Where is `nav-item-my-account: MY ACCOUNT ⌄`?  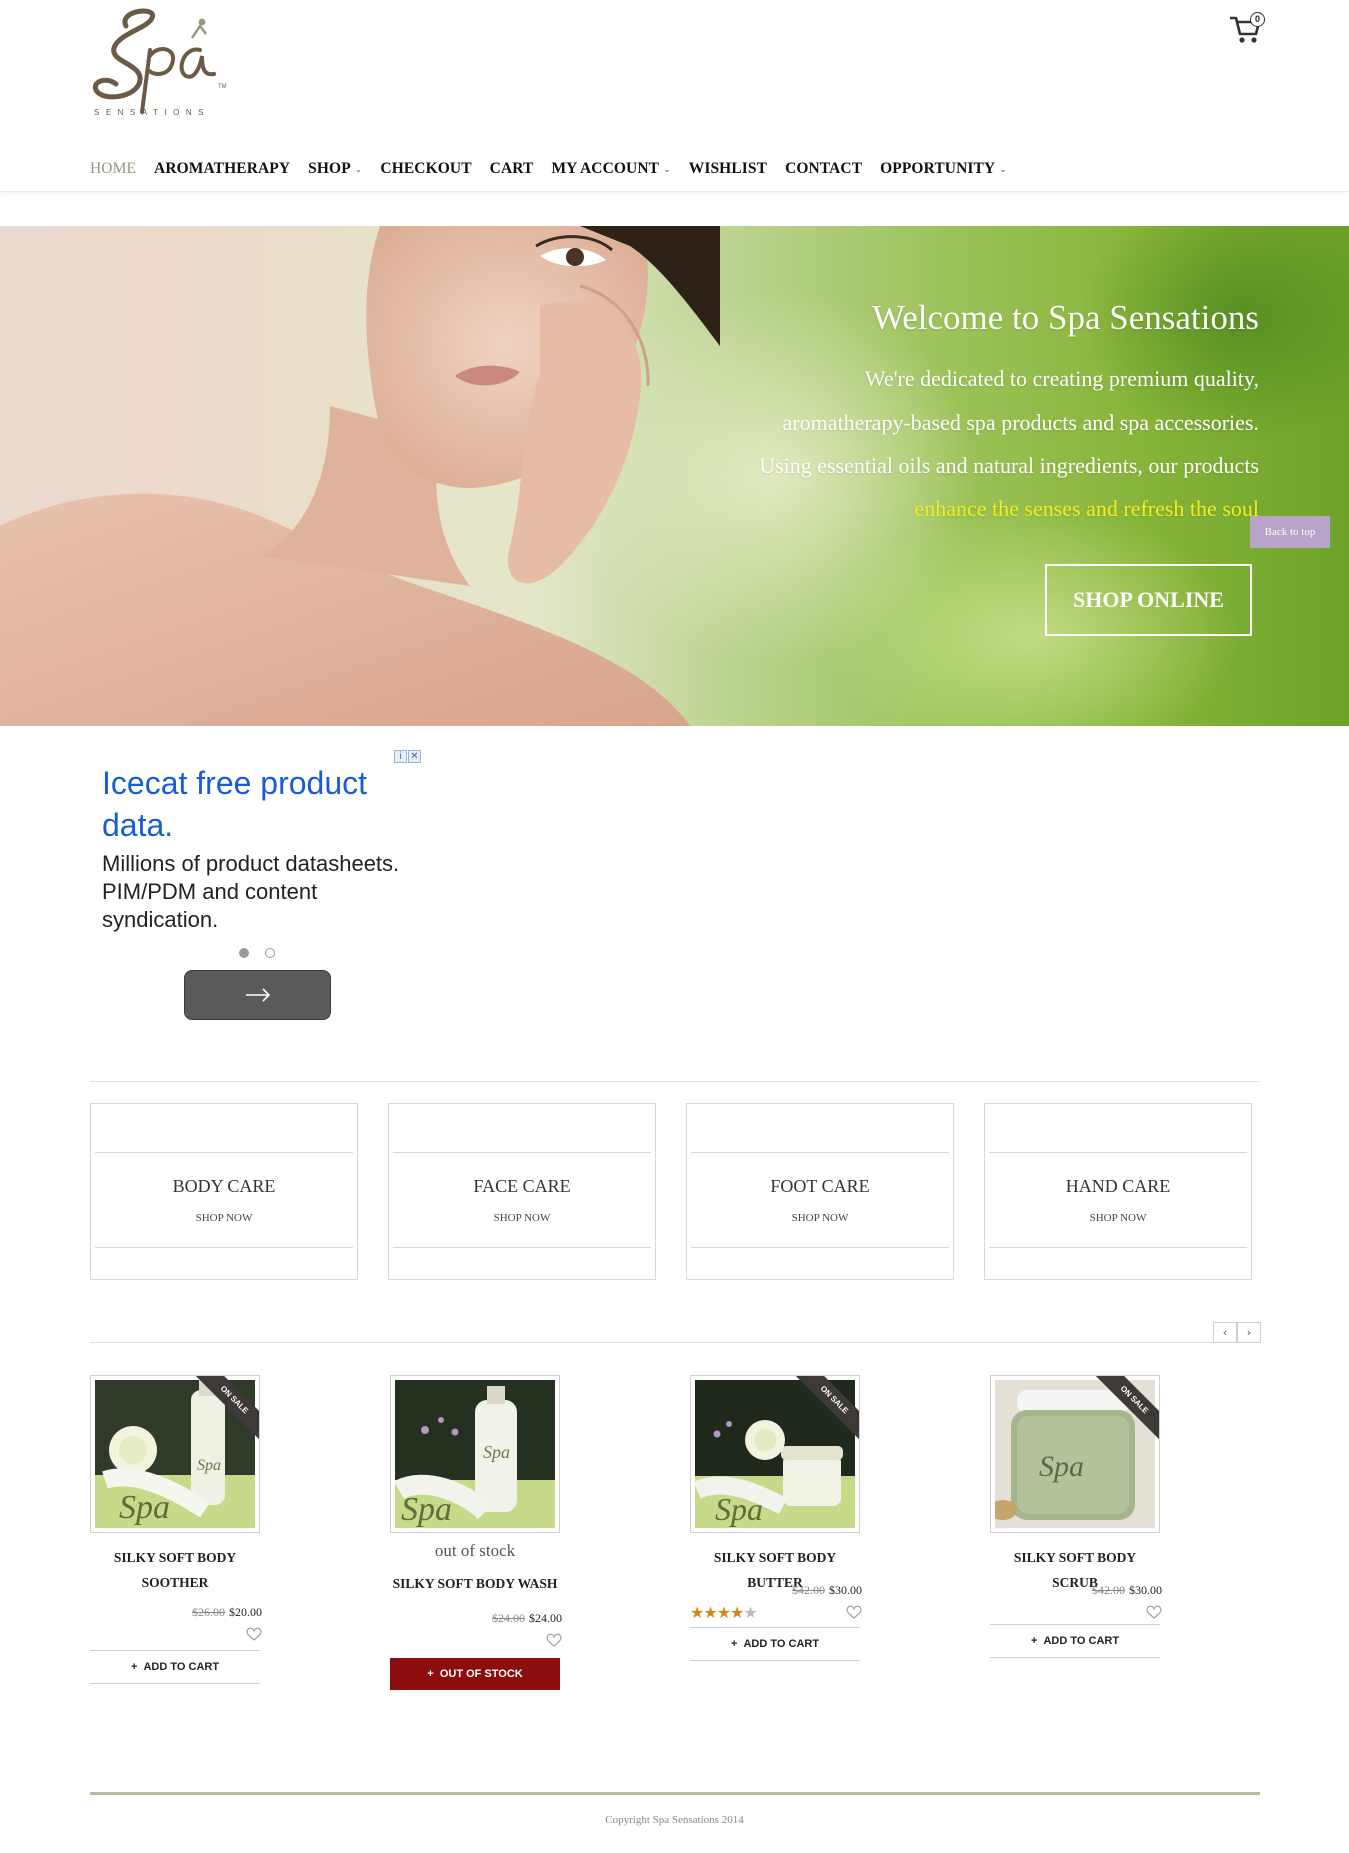
nav-item-my-account: MY ACCOUNT ⌄ is located at coordinates (610, 169).